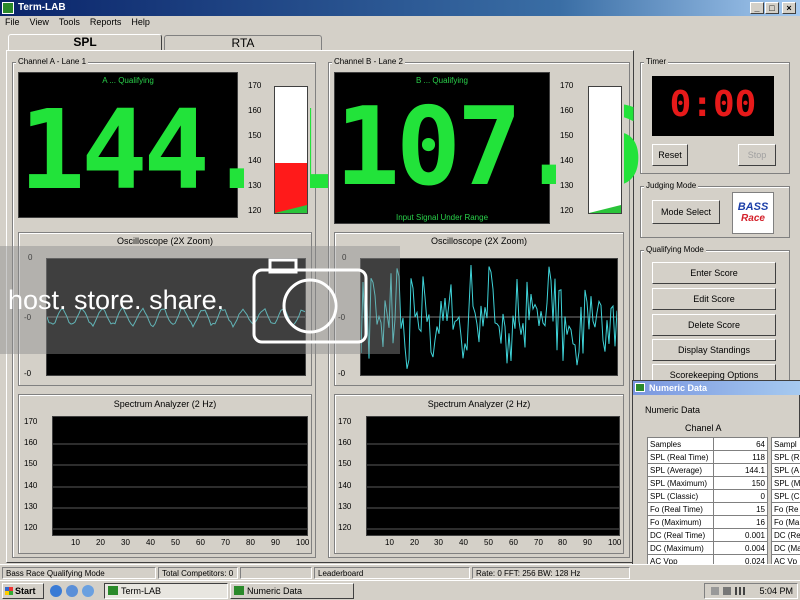 The width and height of the screenshot is (800, 600). I want to click on menu-file: File, so click(12, 22).